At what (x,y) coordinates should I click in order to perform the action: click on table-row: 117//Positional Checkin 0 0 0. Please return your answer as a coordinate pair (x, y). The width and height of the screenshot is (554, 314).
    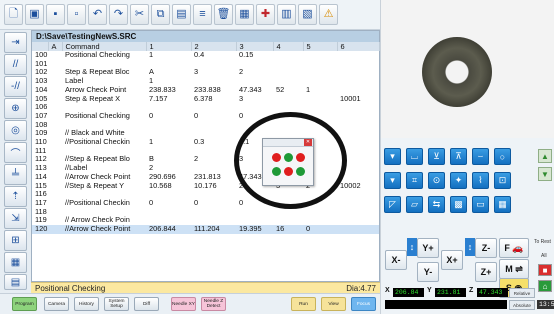
    Looking at the image, I should click on (205, 203).